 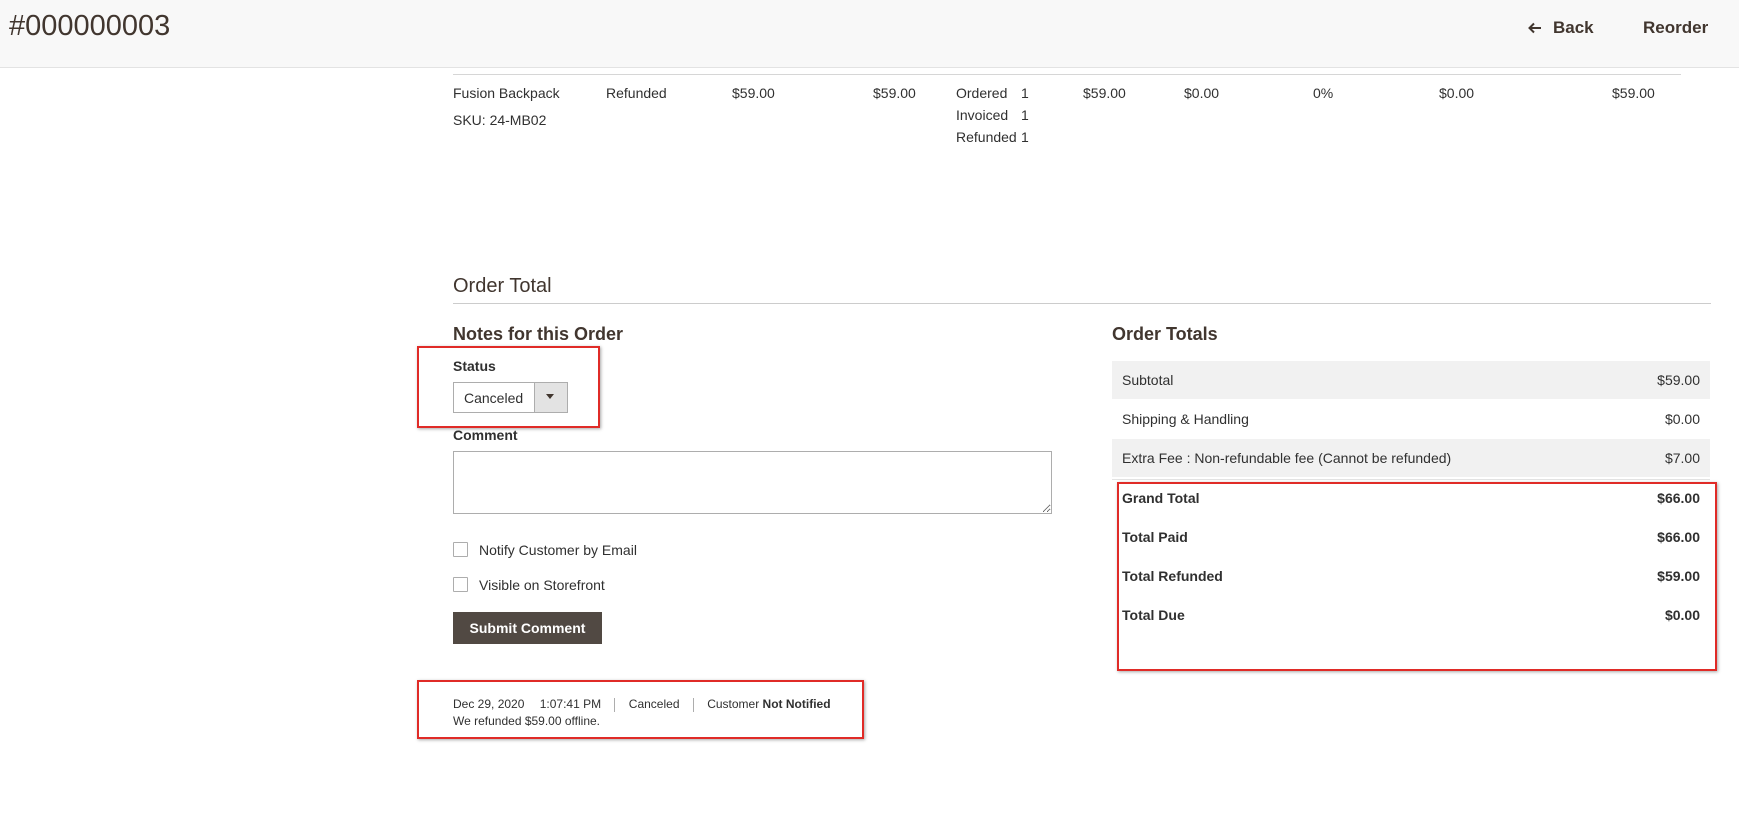 What do you see at coordinates (982, 115) in the screenshot?
I see `qty-invoiced-label: Invoiced` at bounding box center [982, 115].